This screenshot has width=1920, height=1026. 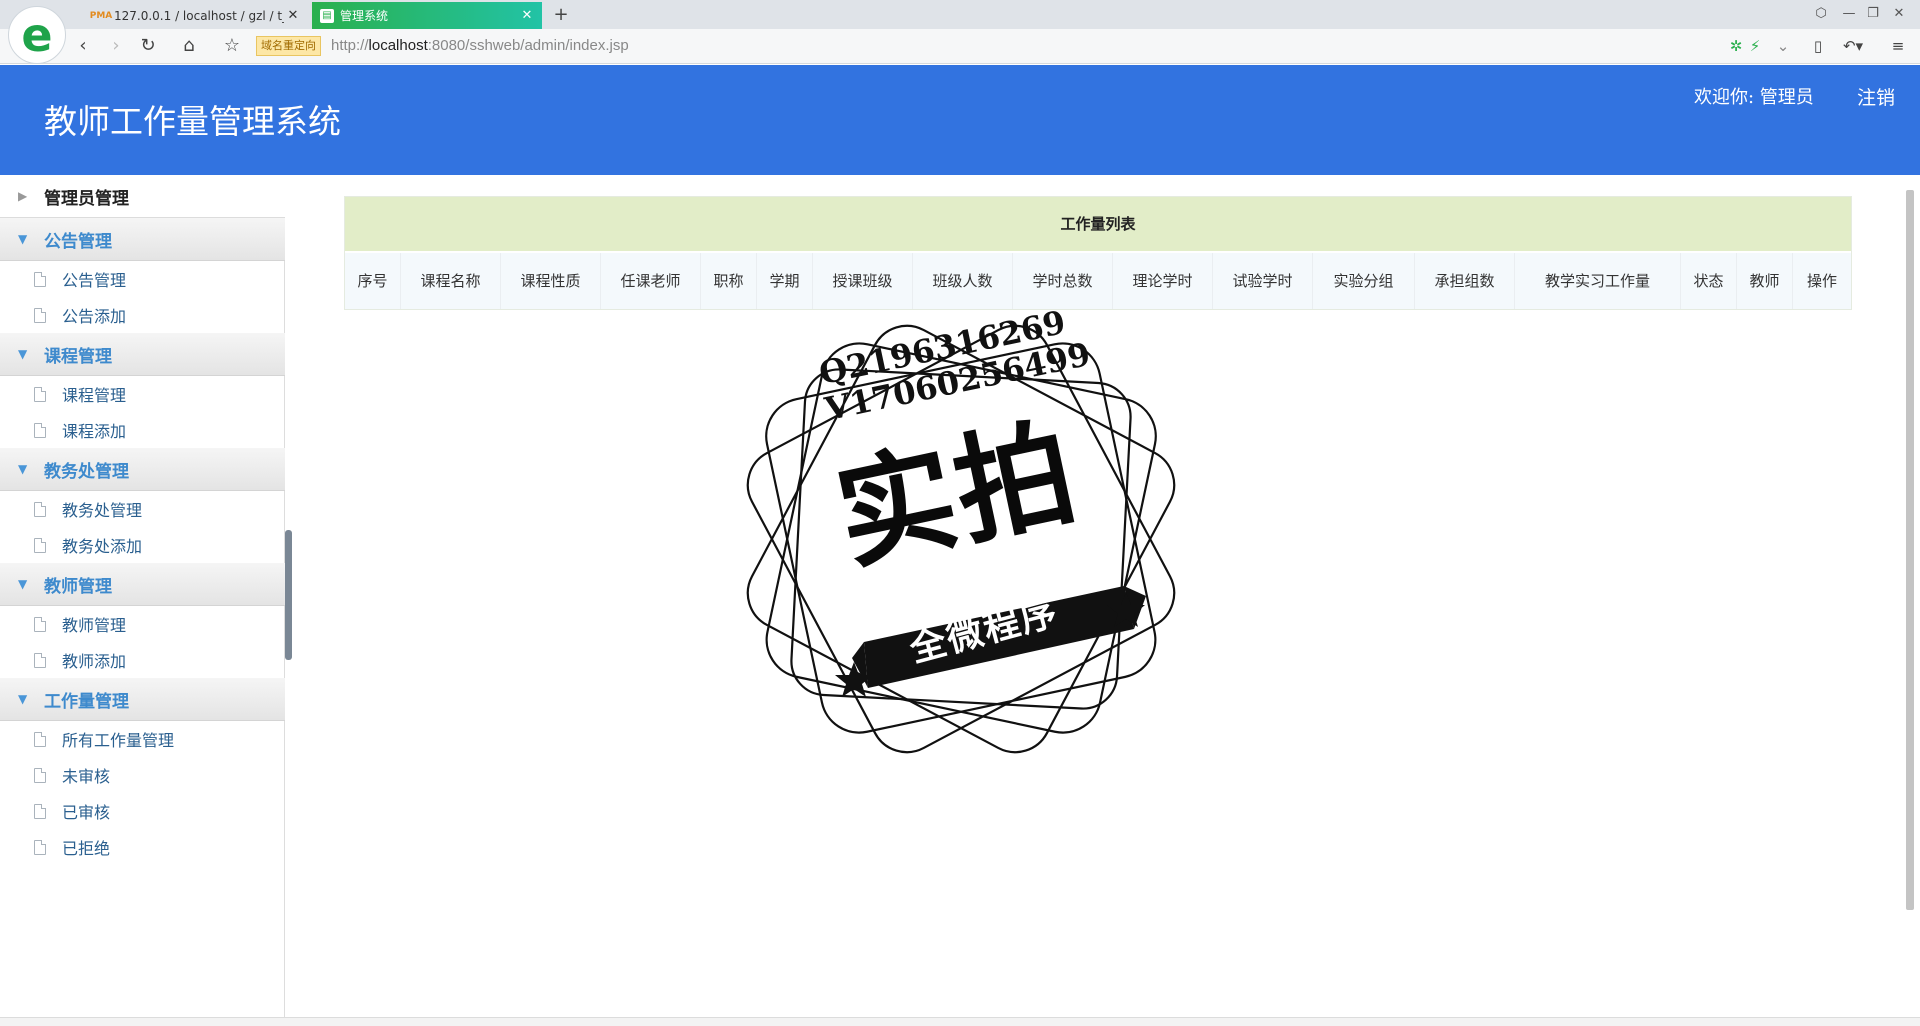 What do you see at coordinates (232, 46) in the screenshot?
I see `bookmark-star-icon: ☆` at bounding box center [232, 46].